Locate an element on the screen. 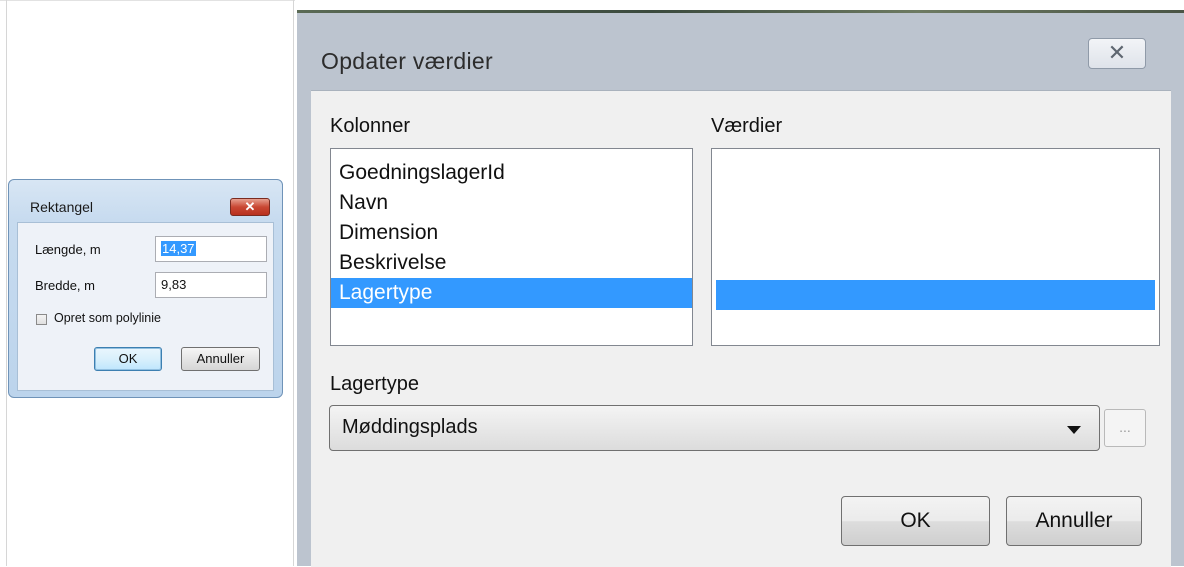 This screenshot has width=1184, height=567. length-field: 14,37 is located at coordinates (211, 249).